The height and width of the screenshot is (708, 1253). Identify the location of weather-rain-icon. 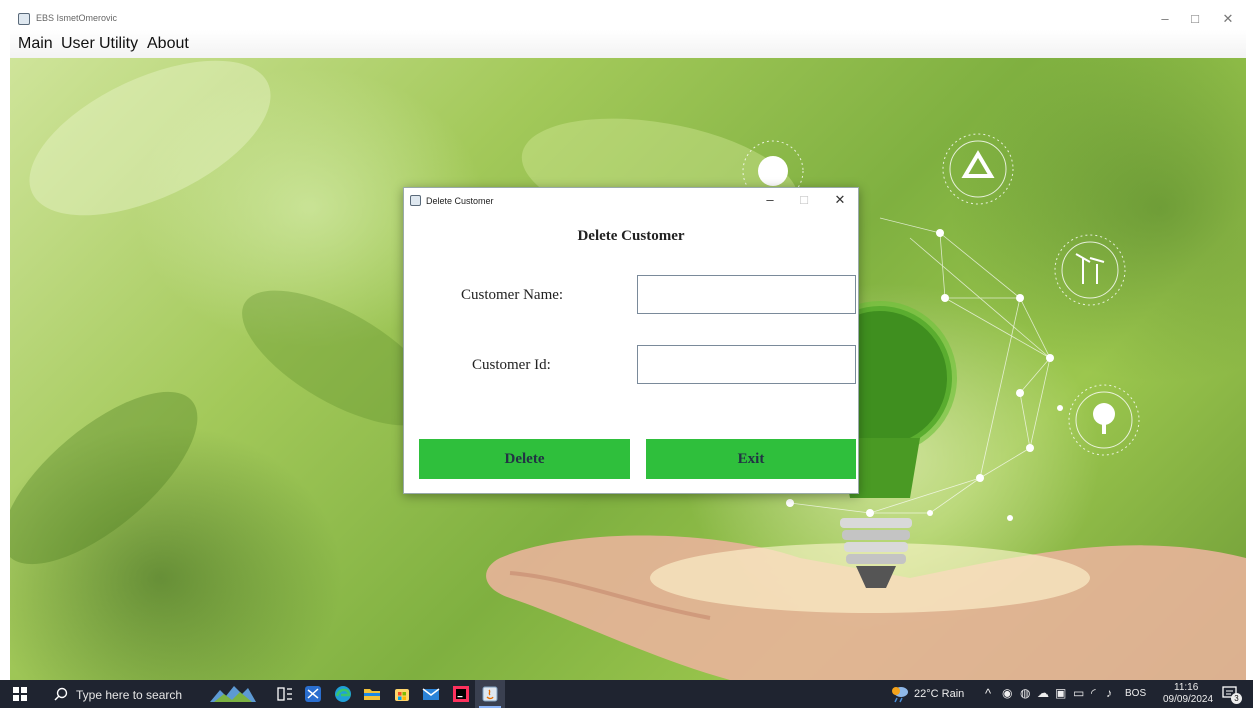
(900, 694).